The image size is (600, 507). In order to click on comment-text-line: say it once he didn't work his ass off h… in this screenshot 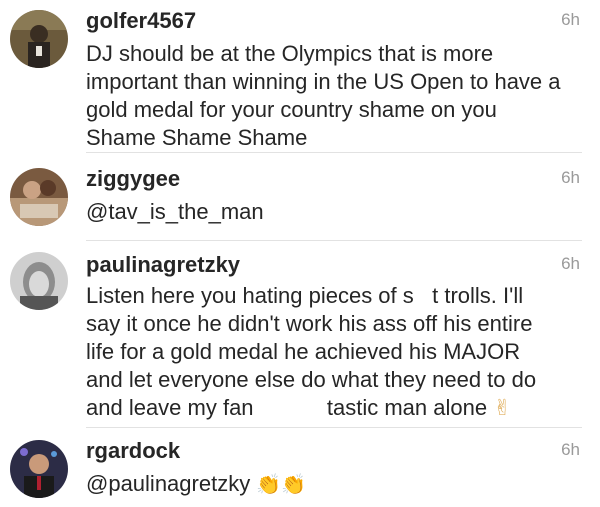, I will do `click(309, 323)`.